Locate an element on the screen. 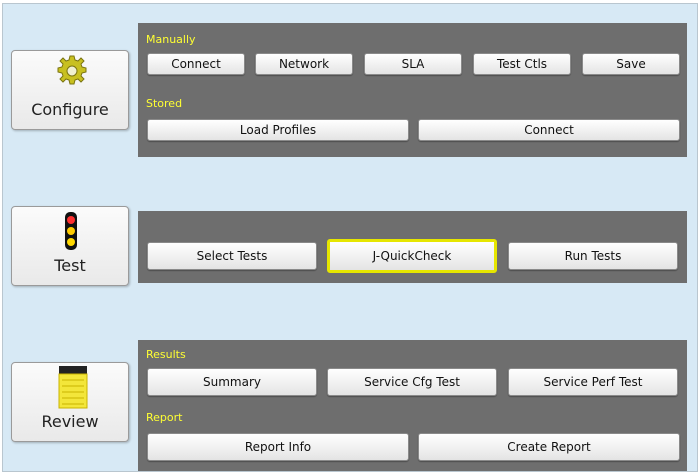 This screenshot has width=700, height=475. network-button: Network is located at coordinates (304, 64).